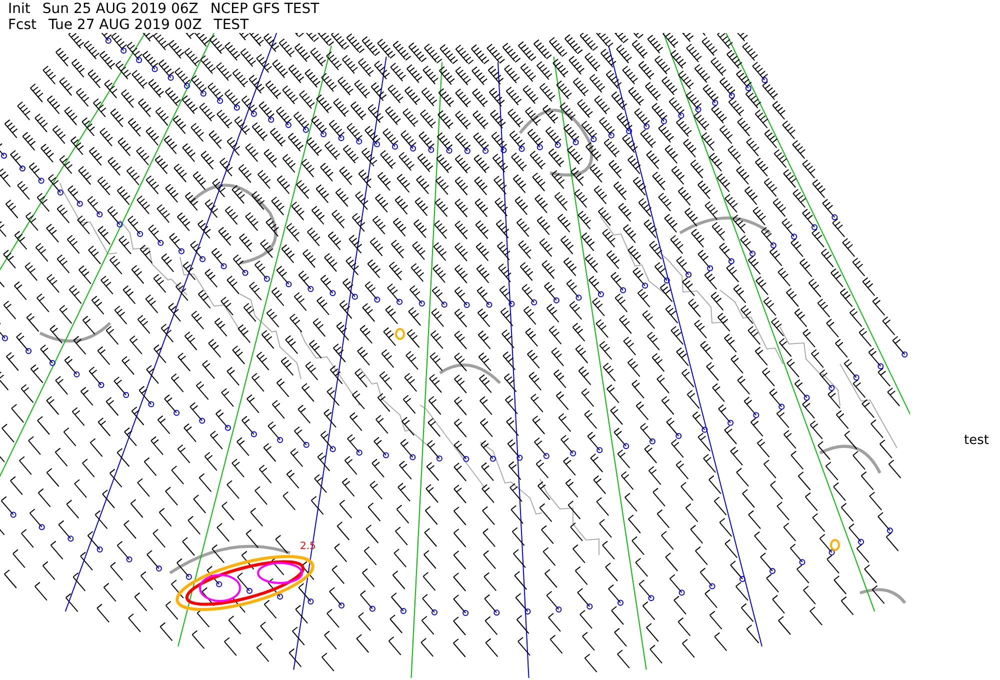 The image size is (1000, 680). Describe the element at coordinates (19, 9) in the screenshot. I see `header-label: Init` at that location.